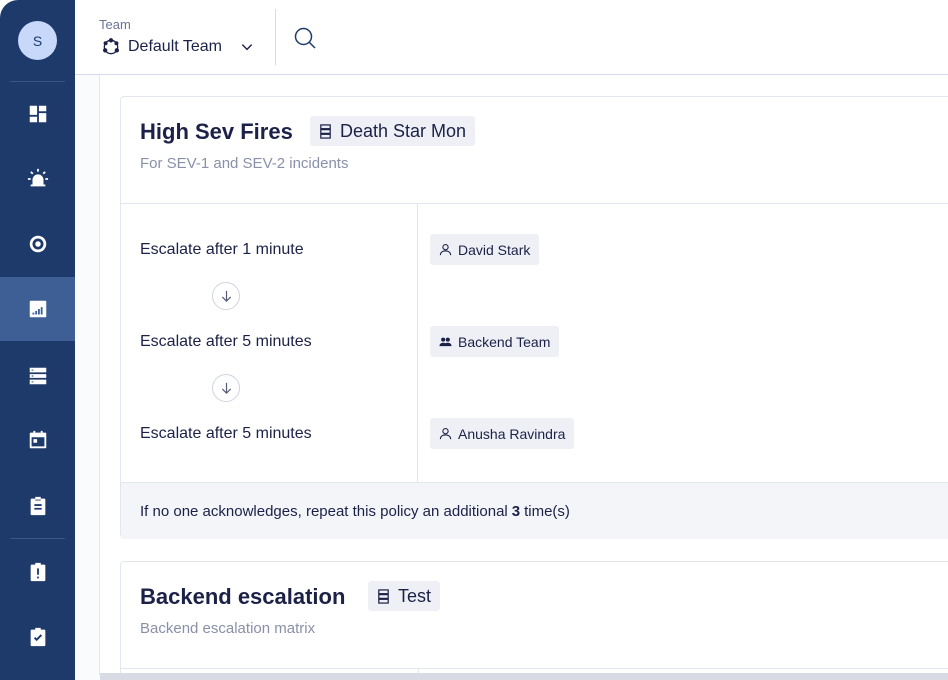 The height and width of the screenshot is (680, 948). I want to click on target-chip: Backend Team, so click(495, 341).